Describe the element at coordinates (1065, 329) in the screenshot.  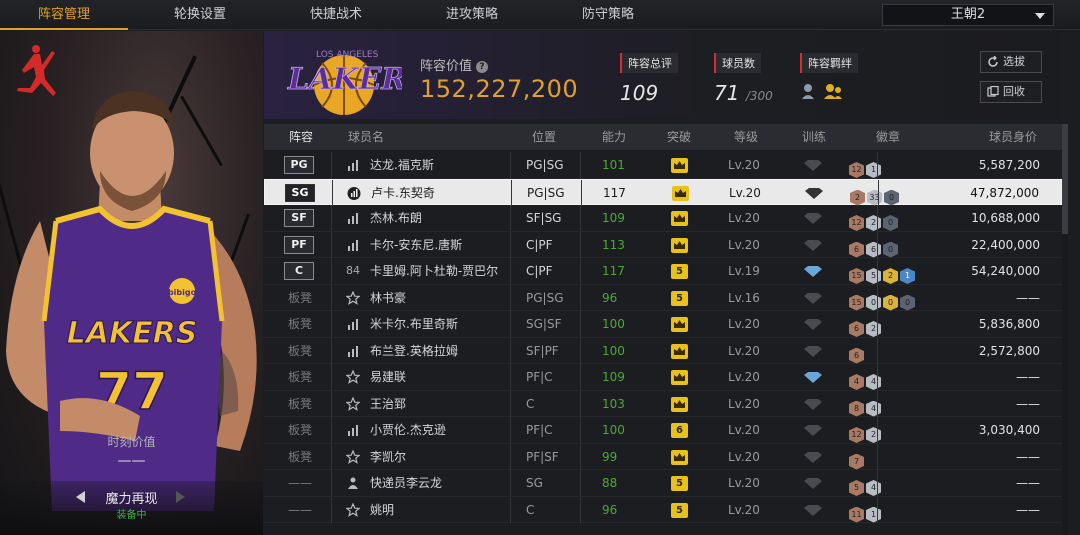
I see `table-scrollbar` at that location.